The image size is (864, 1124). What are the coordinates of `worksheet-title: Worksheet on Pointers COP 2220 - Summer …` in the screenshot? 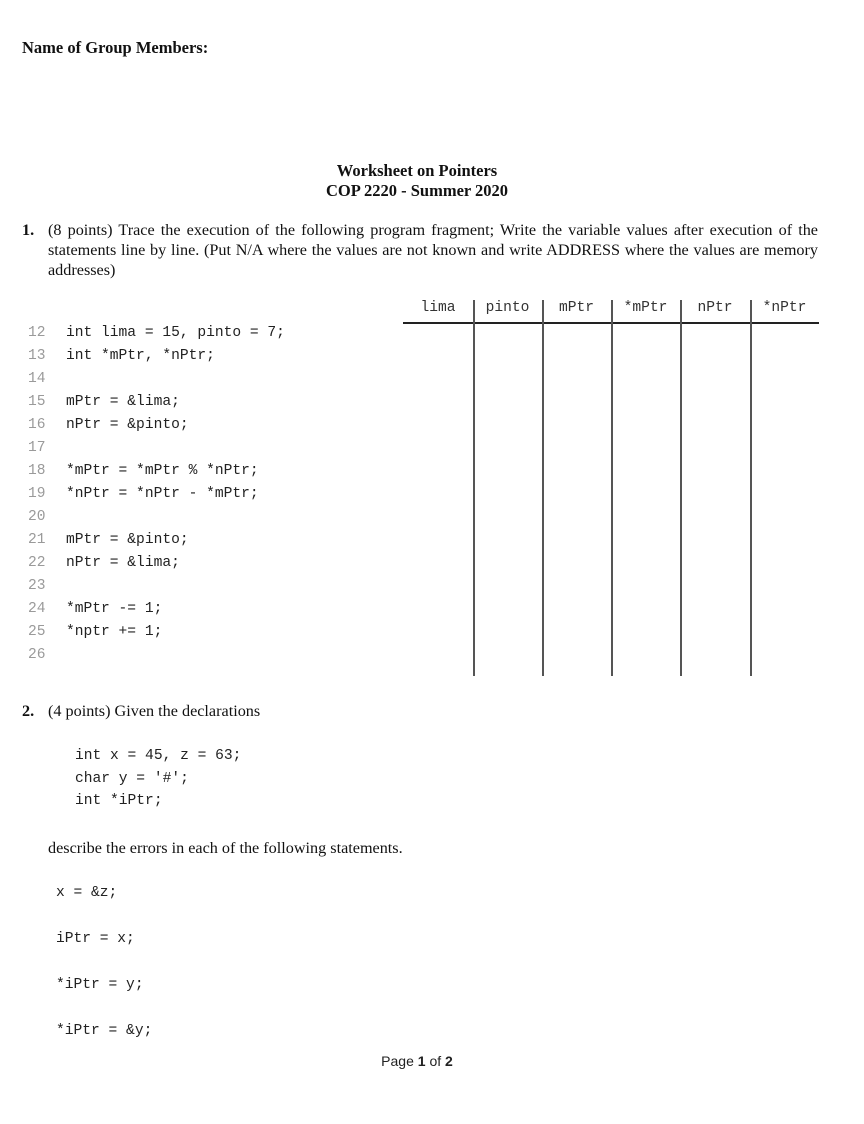 It's located at (417, 181).